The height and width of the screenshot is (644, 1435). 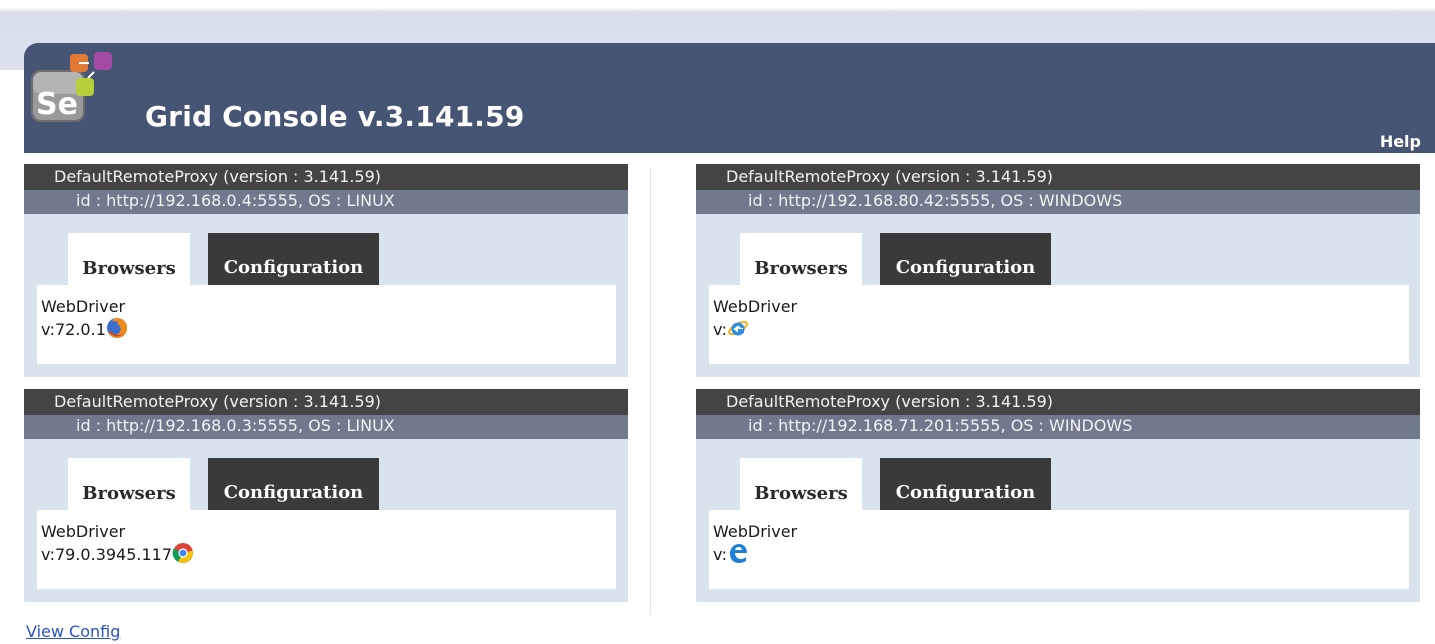 I want to click on driver-version-row: v:79.0.3945.117, so click(x=328, y=553).